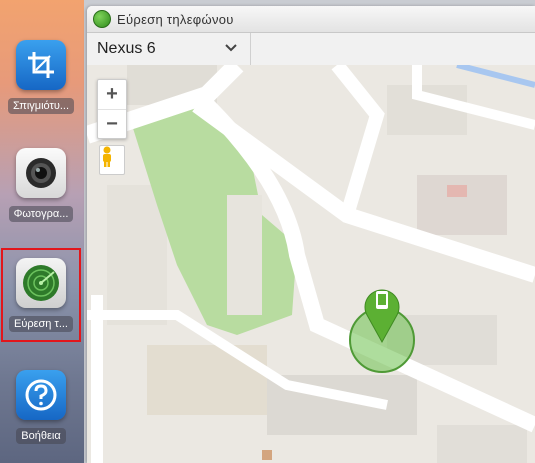 The width and height of the screenshot is (535, 463). I want to click on window-title: Εύρεση τηλεφώνου, so click(175, 19).